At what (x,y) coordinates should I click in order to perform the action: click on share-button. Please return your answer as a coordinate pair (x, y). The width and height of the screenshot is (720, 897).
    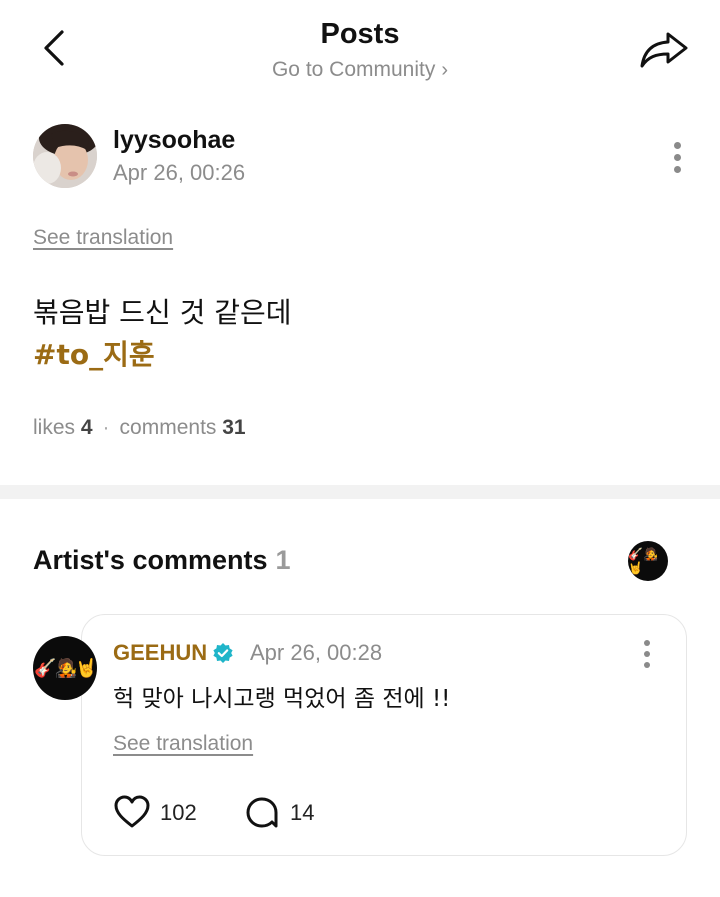
    Looking at the image, I should click on (664, 49).